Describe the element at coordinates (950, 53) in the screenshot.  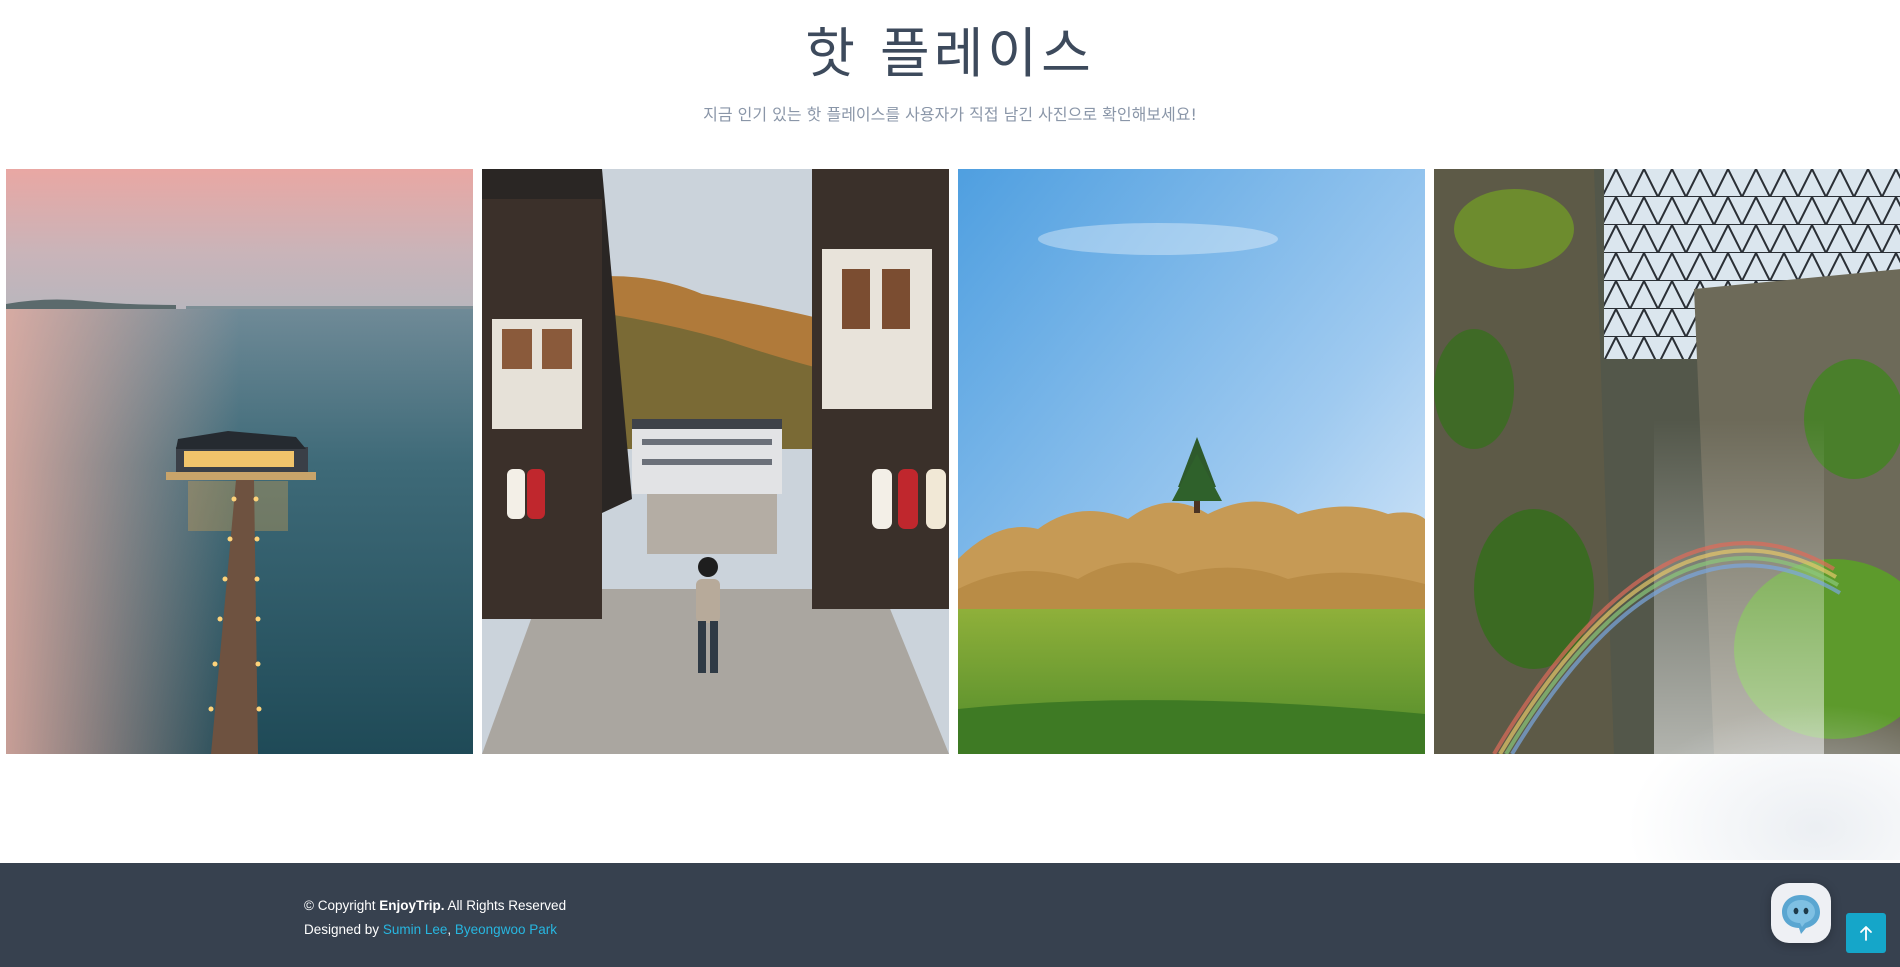
I see `page-title: 핫 플레이스` at that location.